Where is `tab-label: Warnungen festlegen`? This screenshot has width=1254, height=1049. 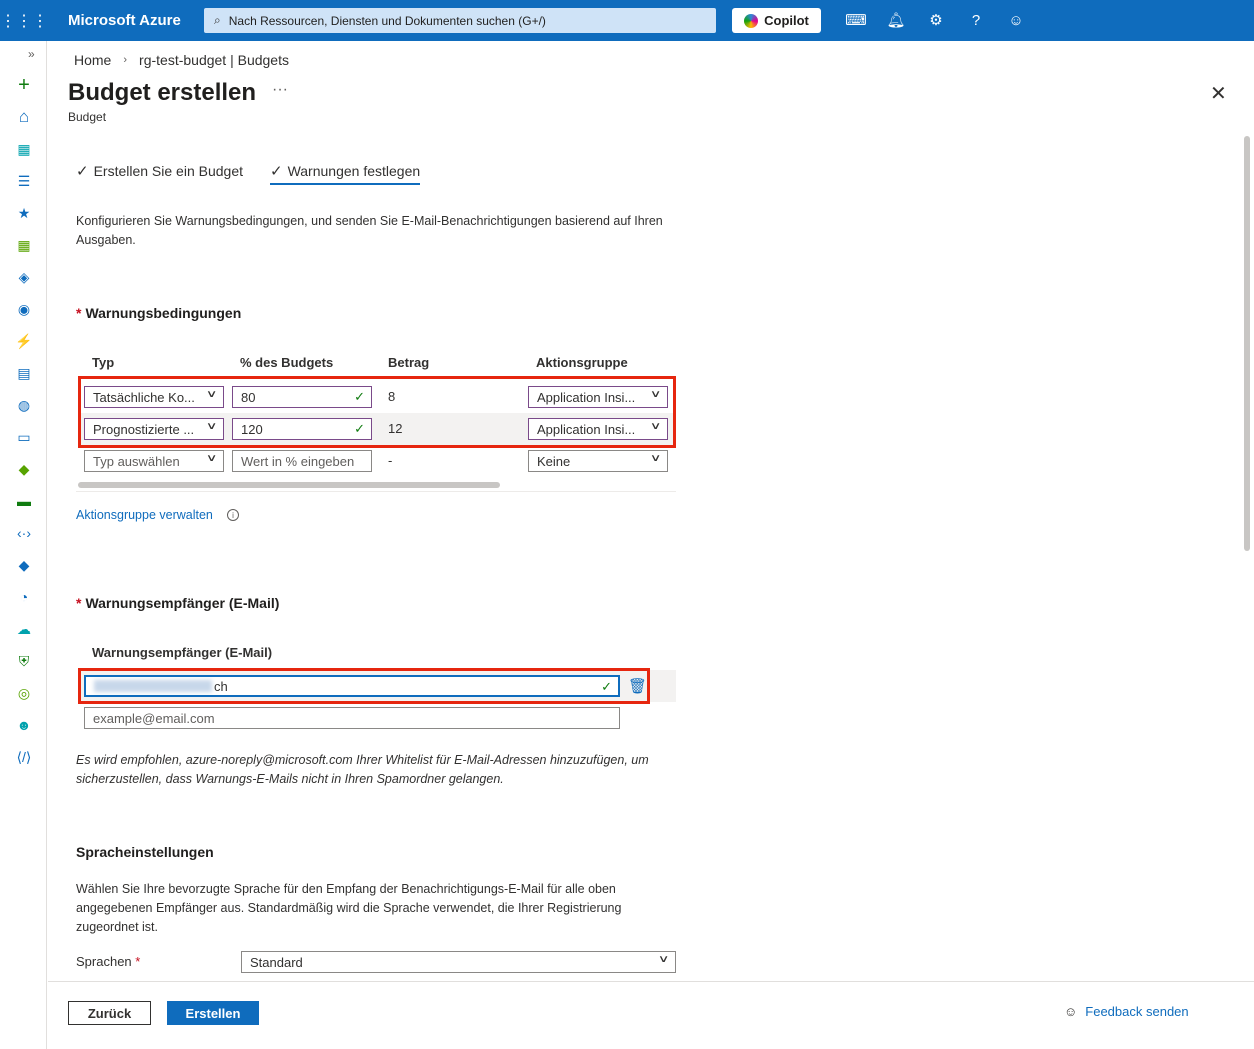
tab-label: Warnungen festlegen is located at coordinates (354, 171).